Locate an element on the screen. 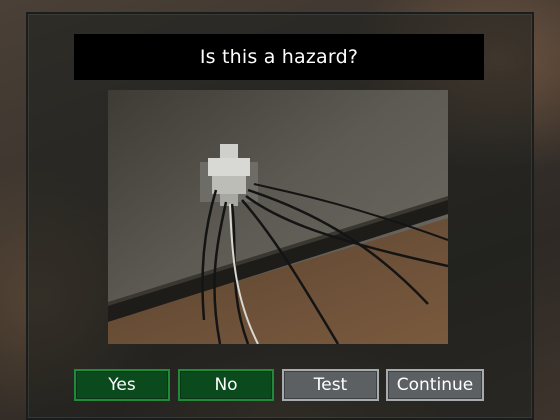 The height and width of the screenshot is (420, 560). yes-button: Yes is located at coordinates (122, 385).